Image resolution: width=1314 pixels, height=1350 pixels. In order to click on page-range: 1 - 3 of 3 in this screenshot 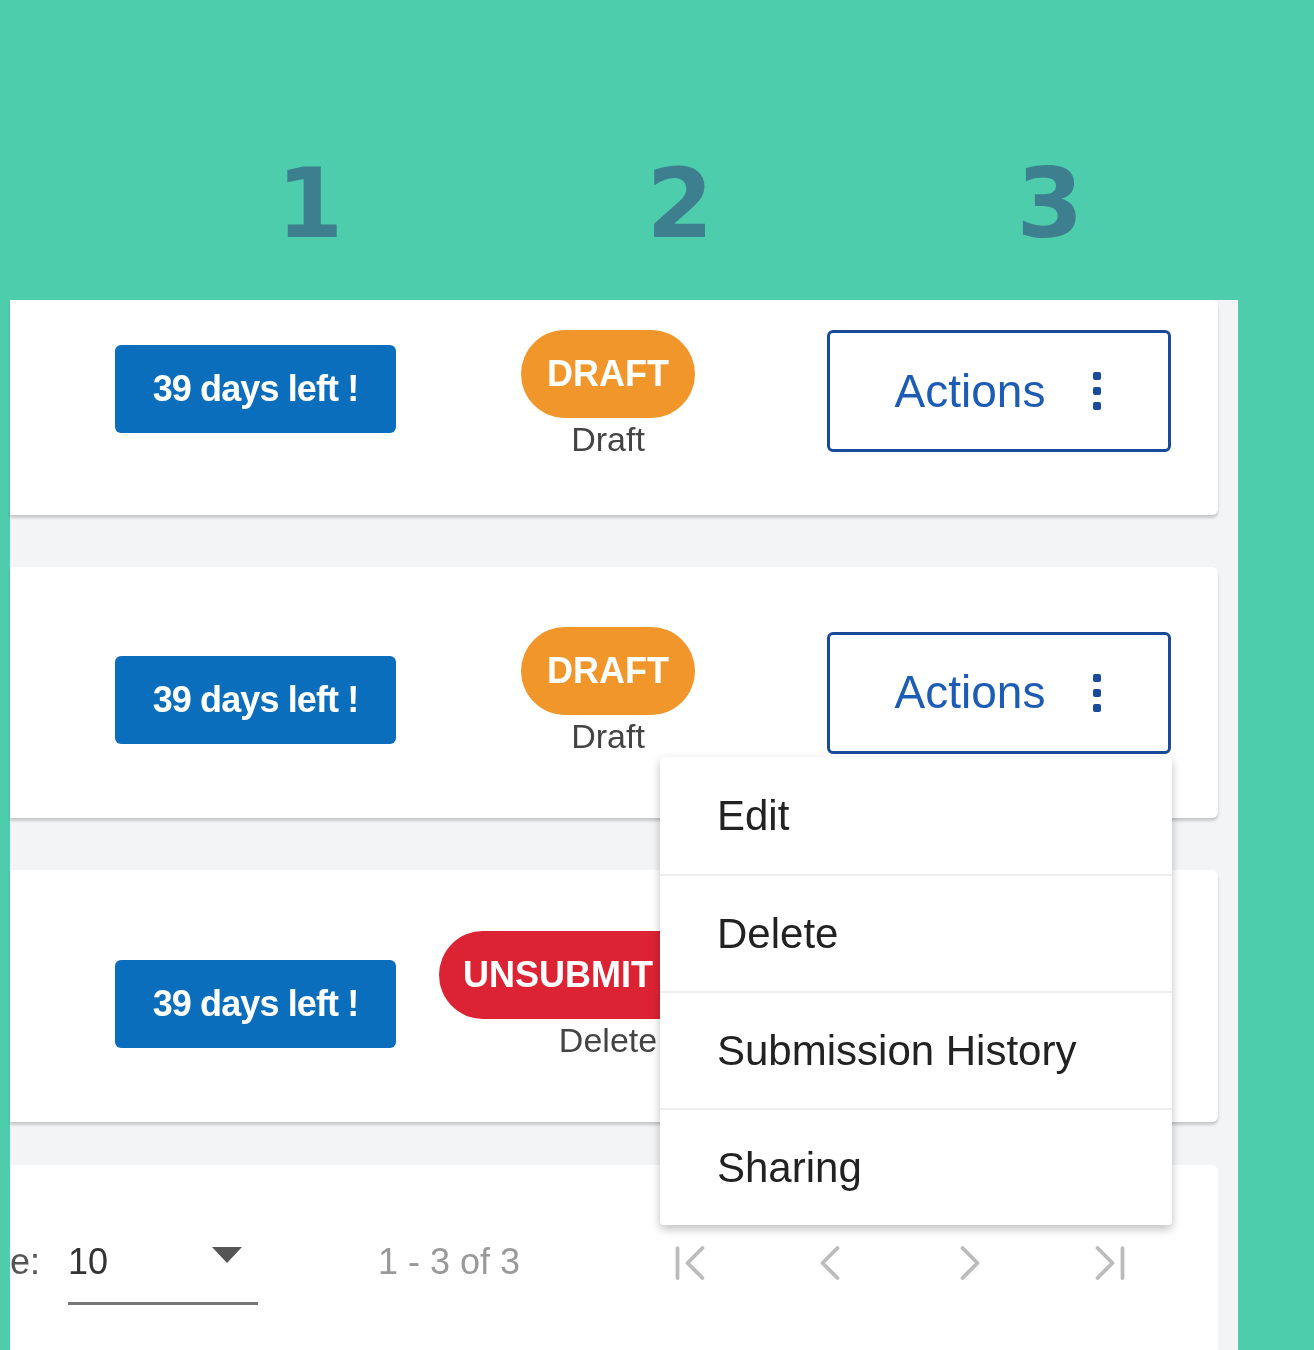, I will do `click(449, 1262)`.